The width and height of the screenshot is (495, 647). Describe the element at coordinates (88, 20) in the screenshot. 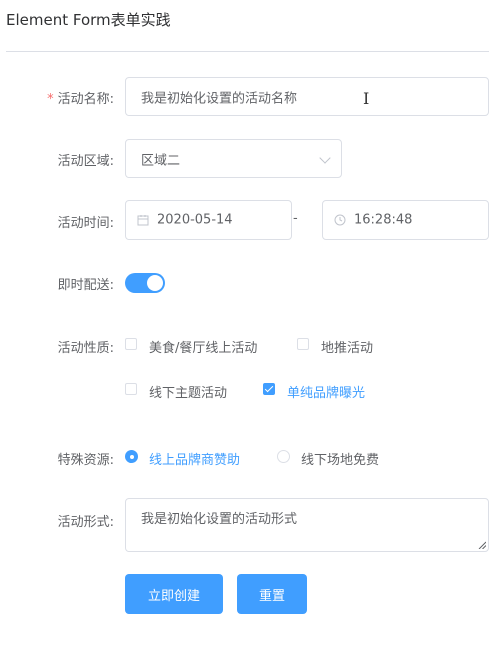

I see `page-title: Element Form表单实践` at that location.